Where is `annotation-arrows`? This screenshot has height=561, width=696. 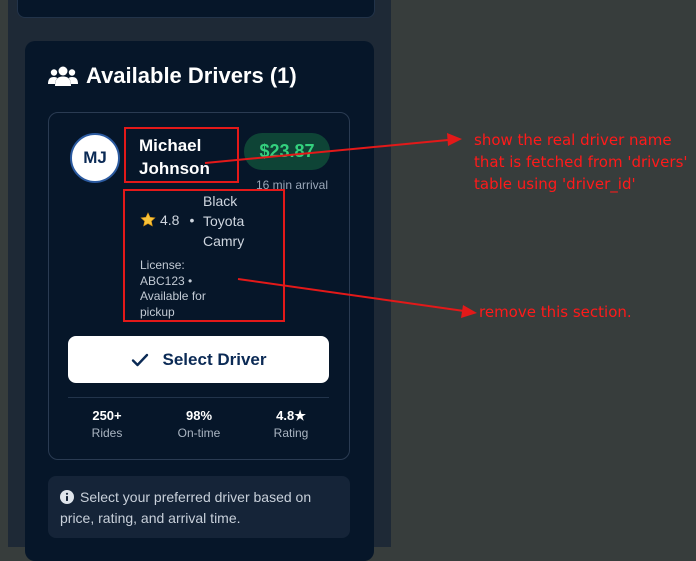
annotation-arrows is located at coordinates (340, 225).